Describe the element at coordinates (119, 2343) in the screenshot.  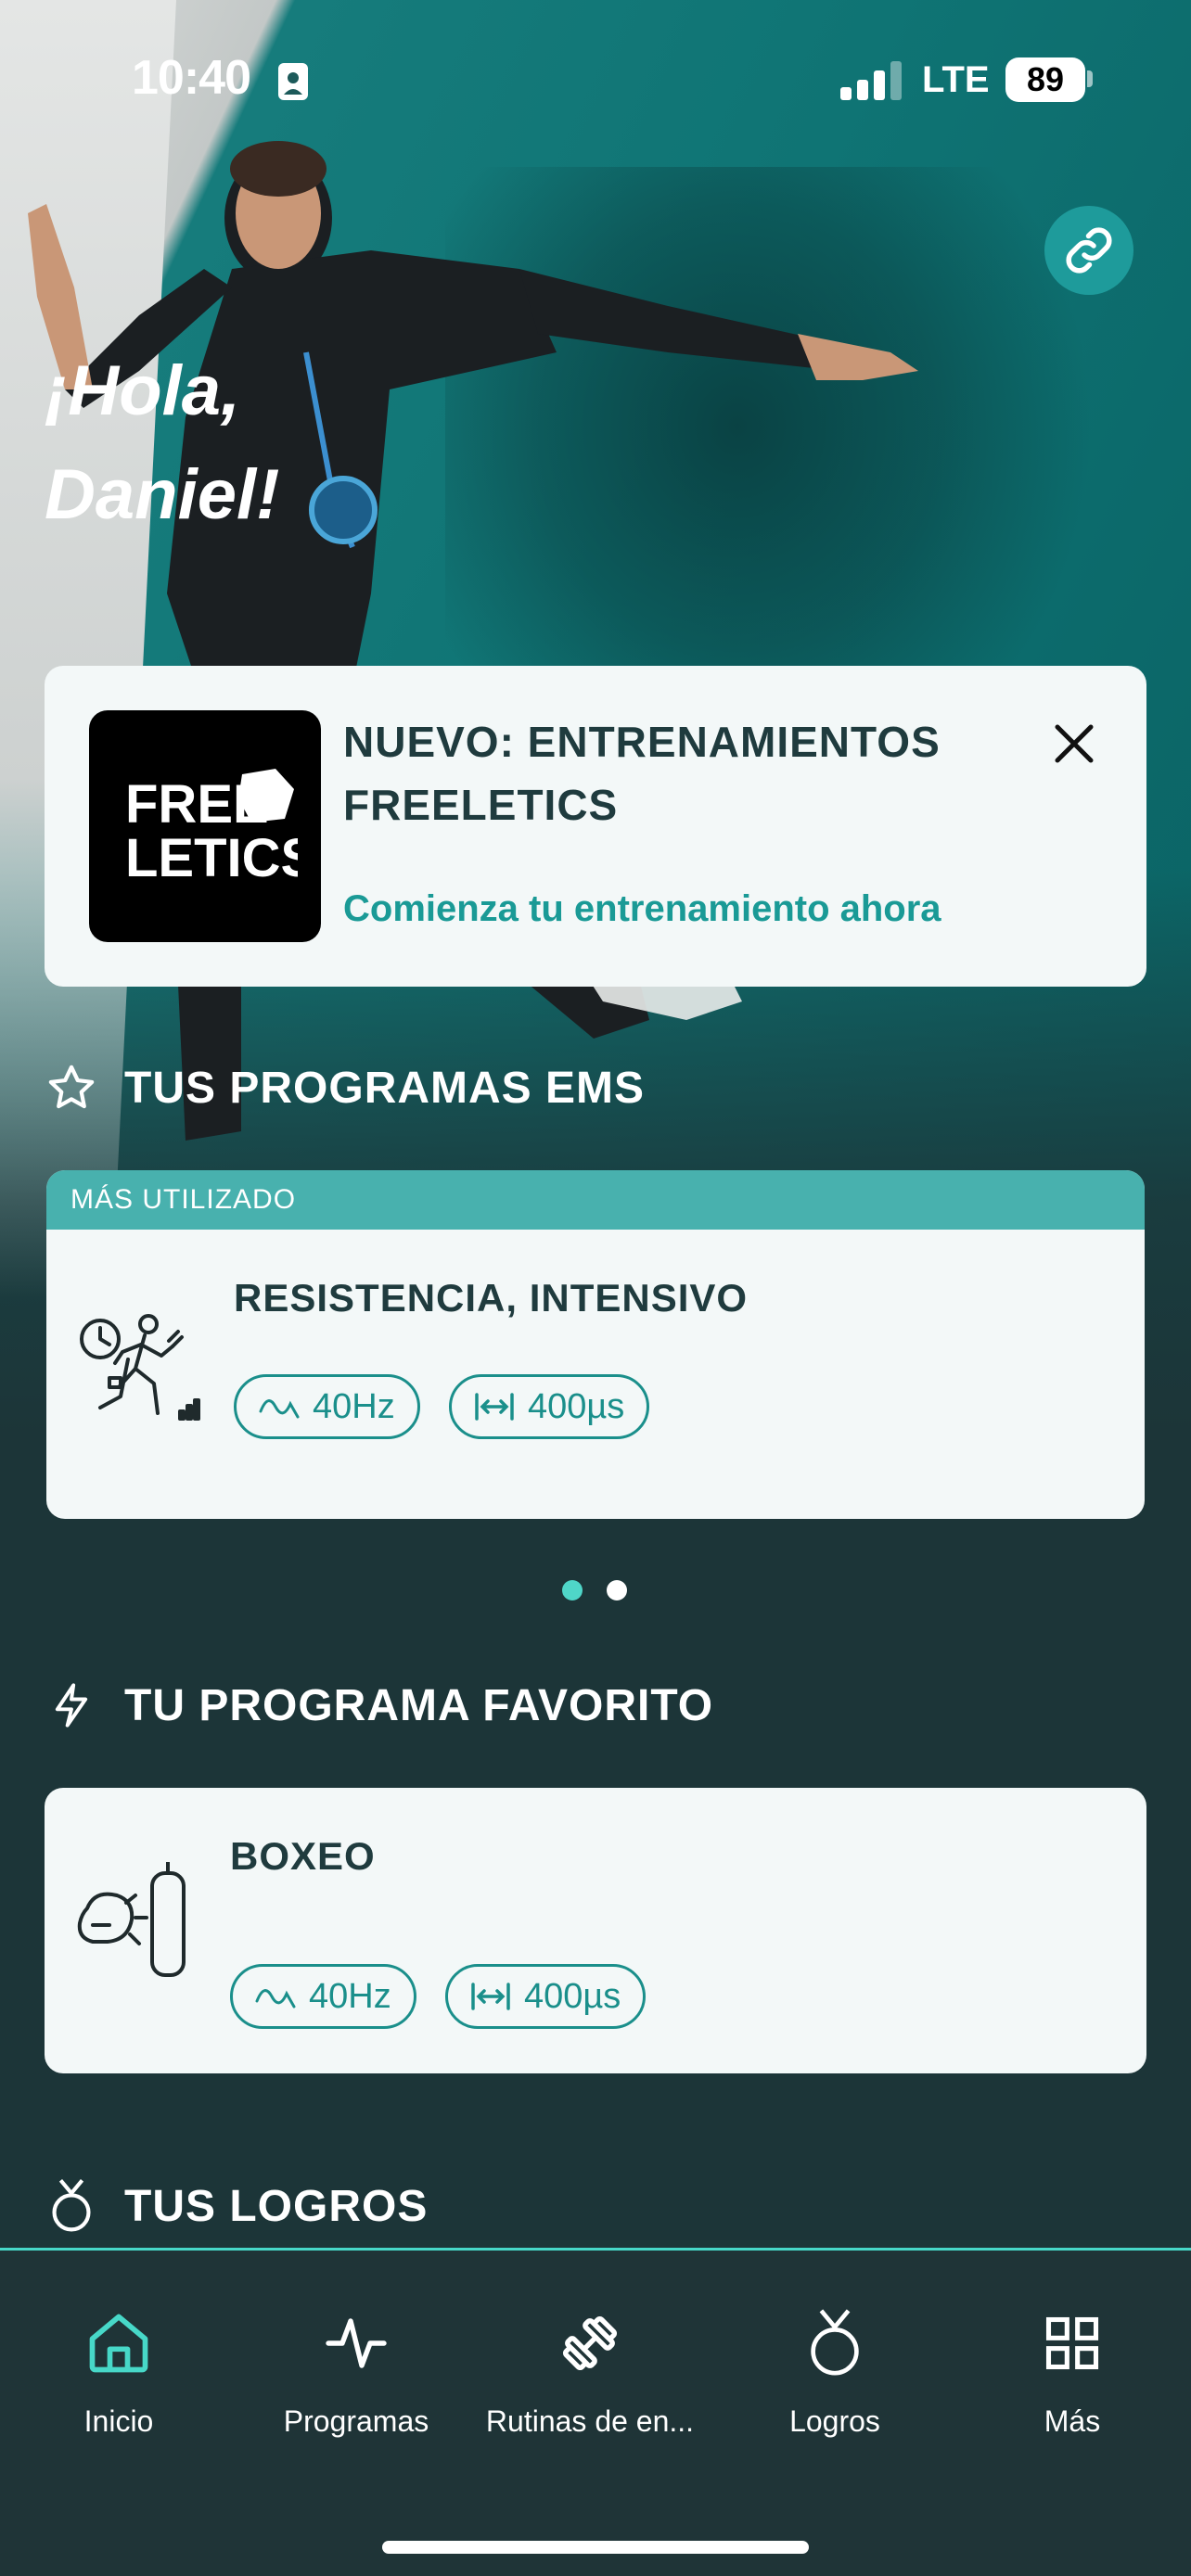
I see `home-icon` at that location.